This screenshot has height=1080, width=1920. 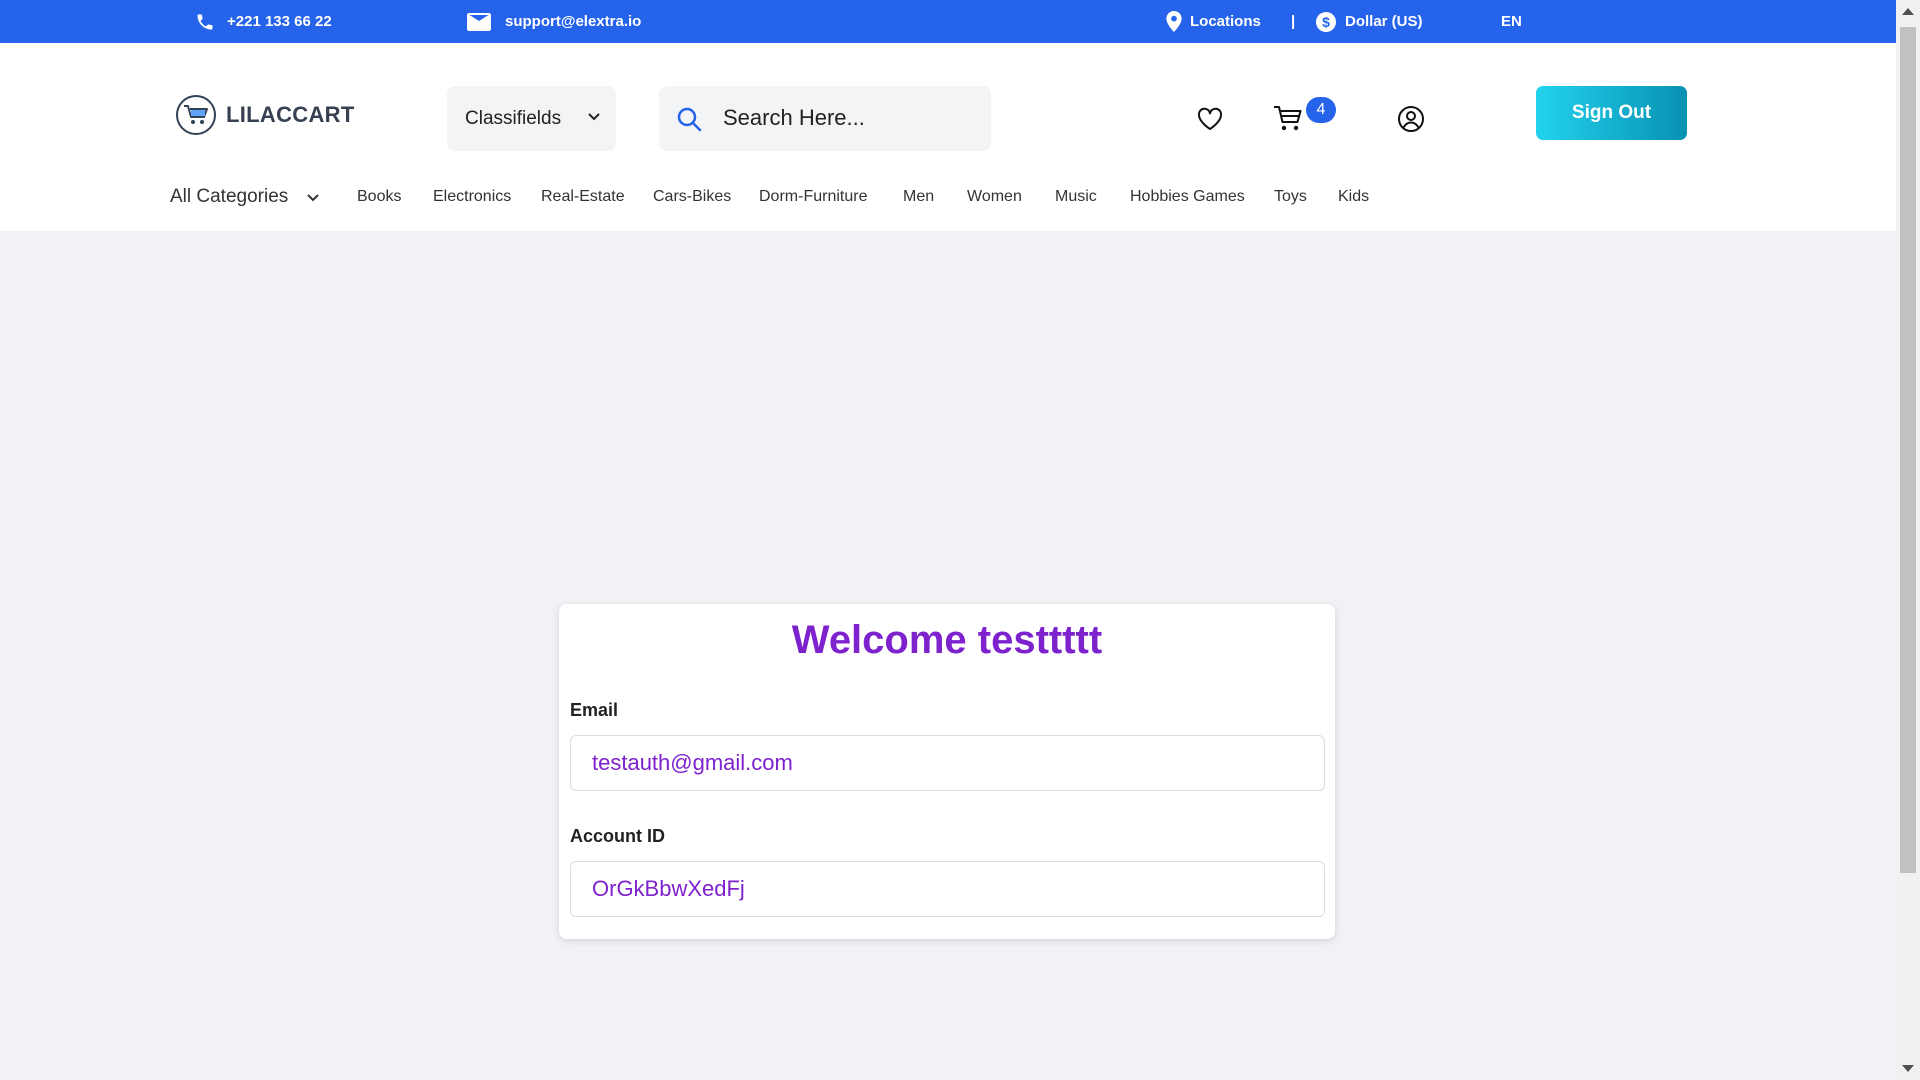 I want to click on category-toys: Toys, so click(x=1290, y=197).